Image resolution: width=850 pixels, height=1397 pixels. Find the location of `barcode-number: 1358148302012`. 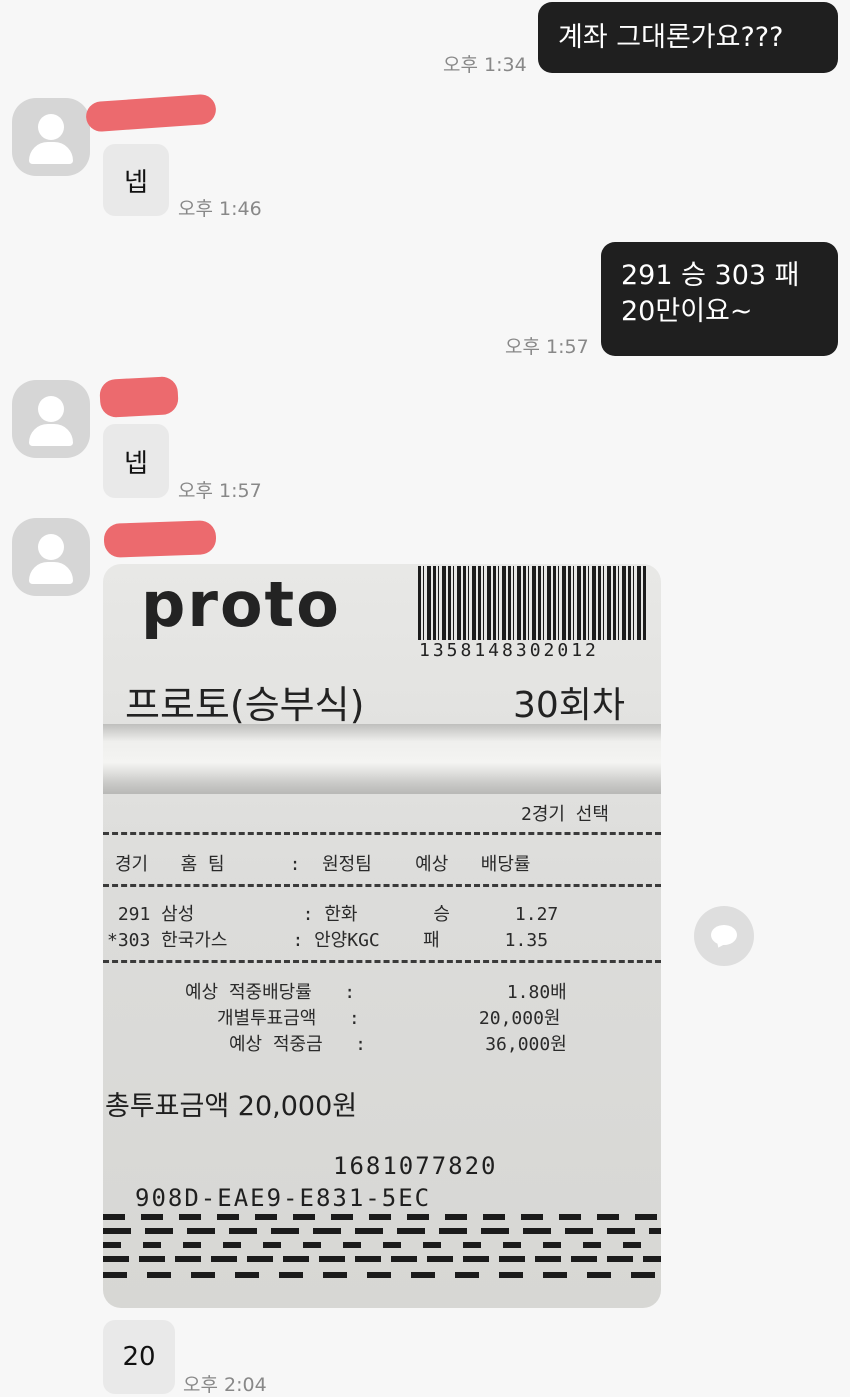

barcode-number: 1358148302012 is located at coordinates (509, 650).